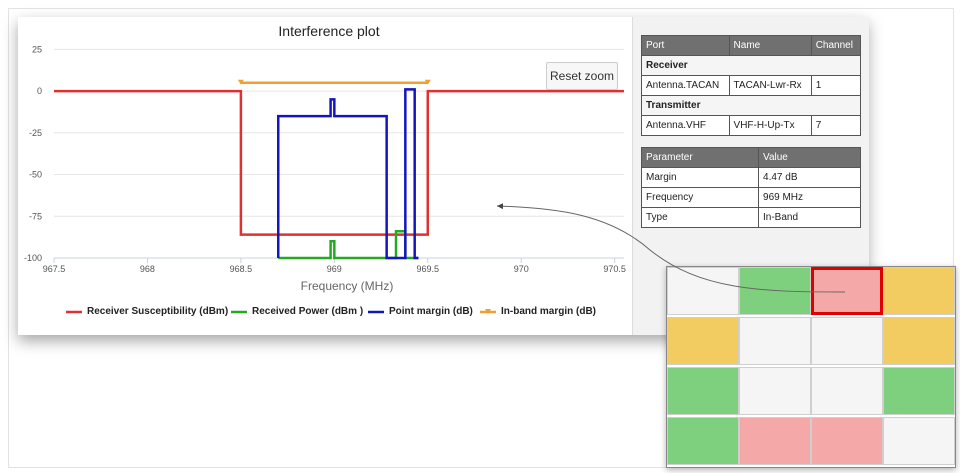  What do you see at coordinates (700, 217) in the screenshot?
I see `type-label: Type` at bounding box center [700, 217].